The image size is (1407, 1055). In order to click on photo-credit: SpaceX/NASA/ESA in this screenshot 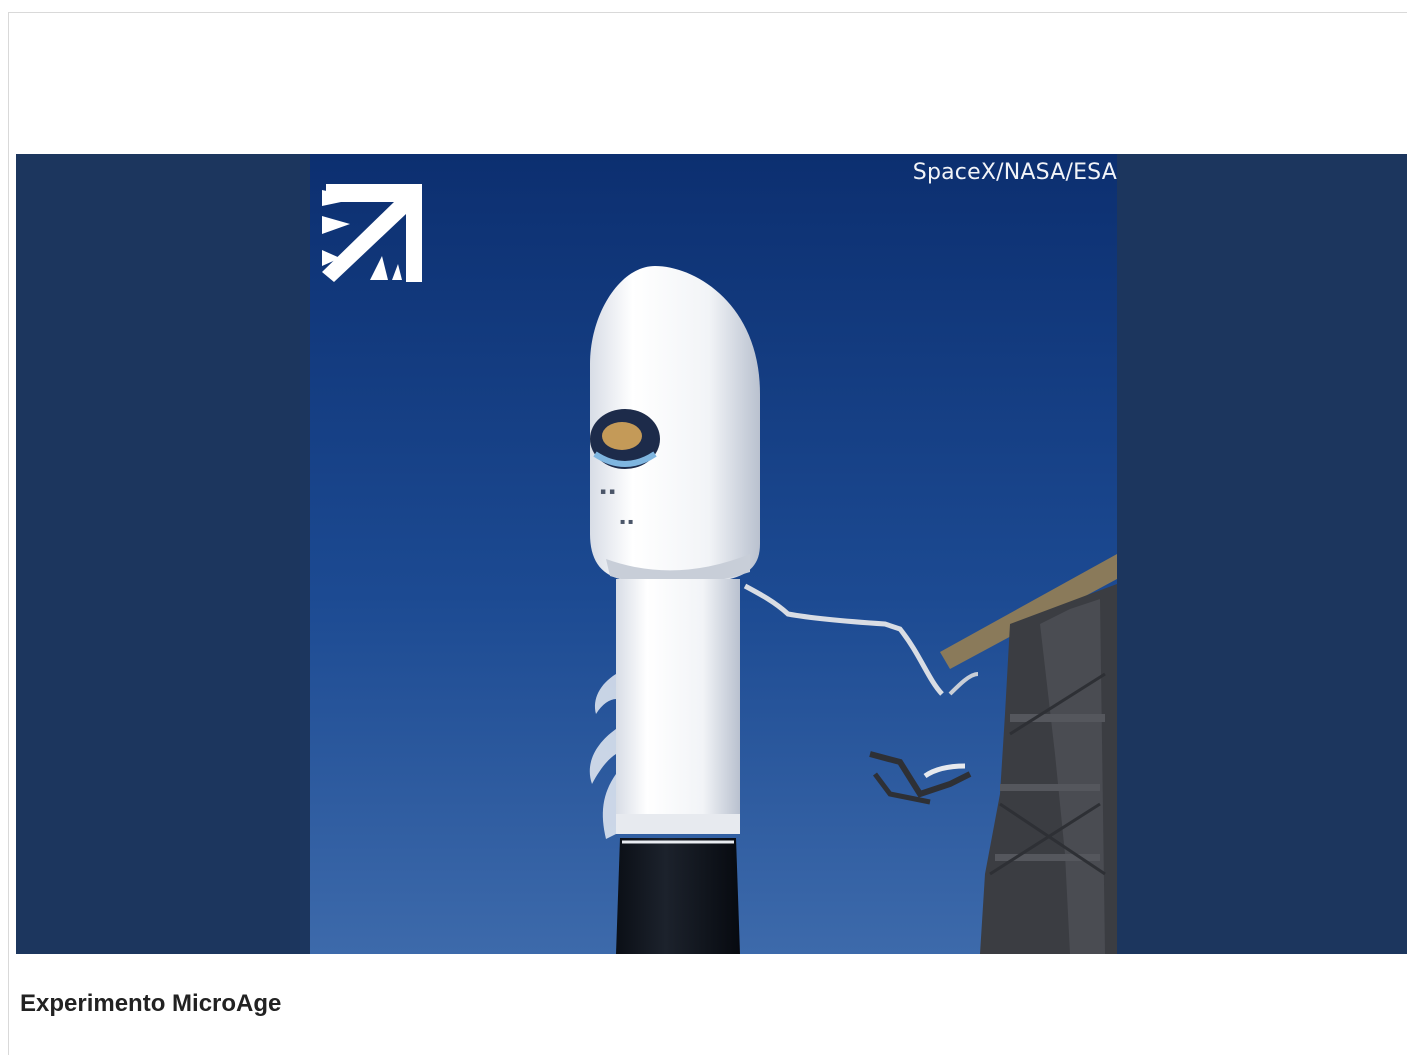, I will do `click(1014, 172)`.